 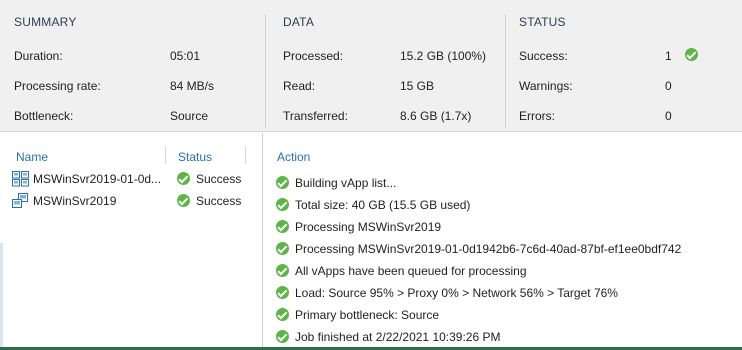 What do you see at coordinates (398, 337) in the screenshot?
I see `action-text: Job finished at 2/22/2021 10:39:26 PM` at bounding box center [398, 337].